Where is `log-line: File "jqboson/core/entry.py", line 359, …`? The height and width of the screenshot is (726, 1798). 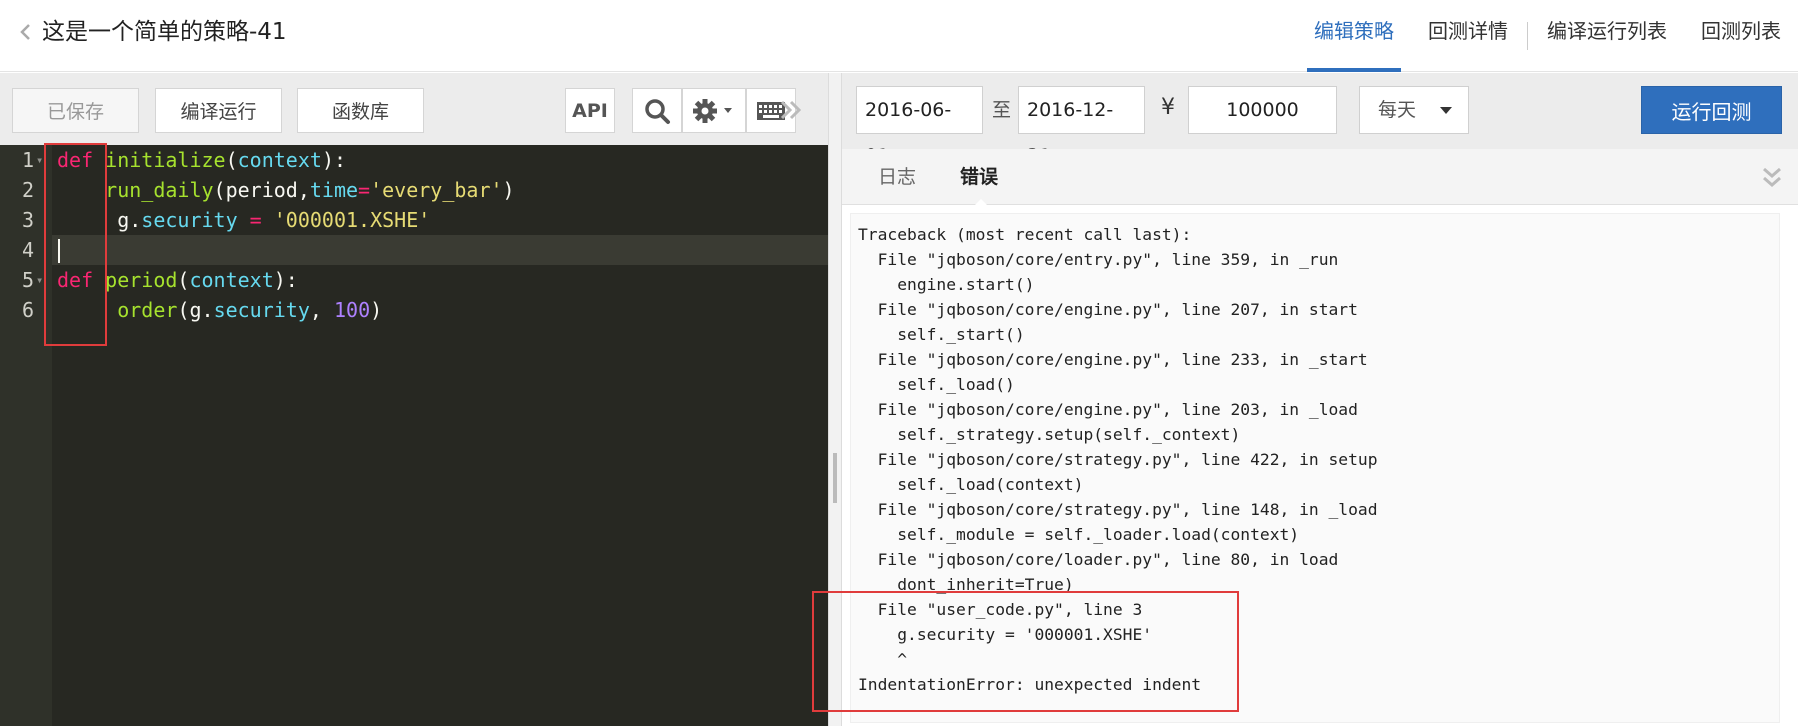 log-line: File "jqboson/core/entry.py", line 359, … is located at coordinates (1098, 259).